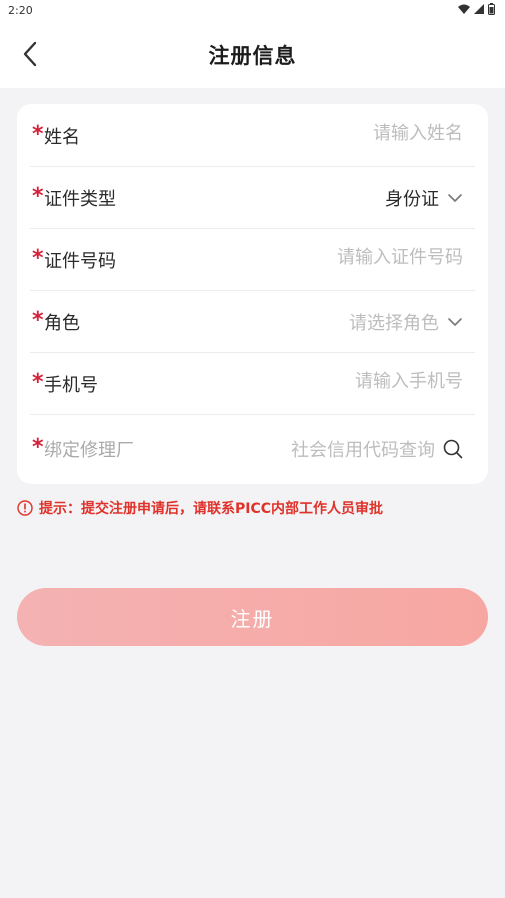  Describe the element at coordinates (252, 448) in the screenshot. I see `form-row-repair-shop: * 绑定修理厂 社会信用代码查询` at that location.